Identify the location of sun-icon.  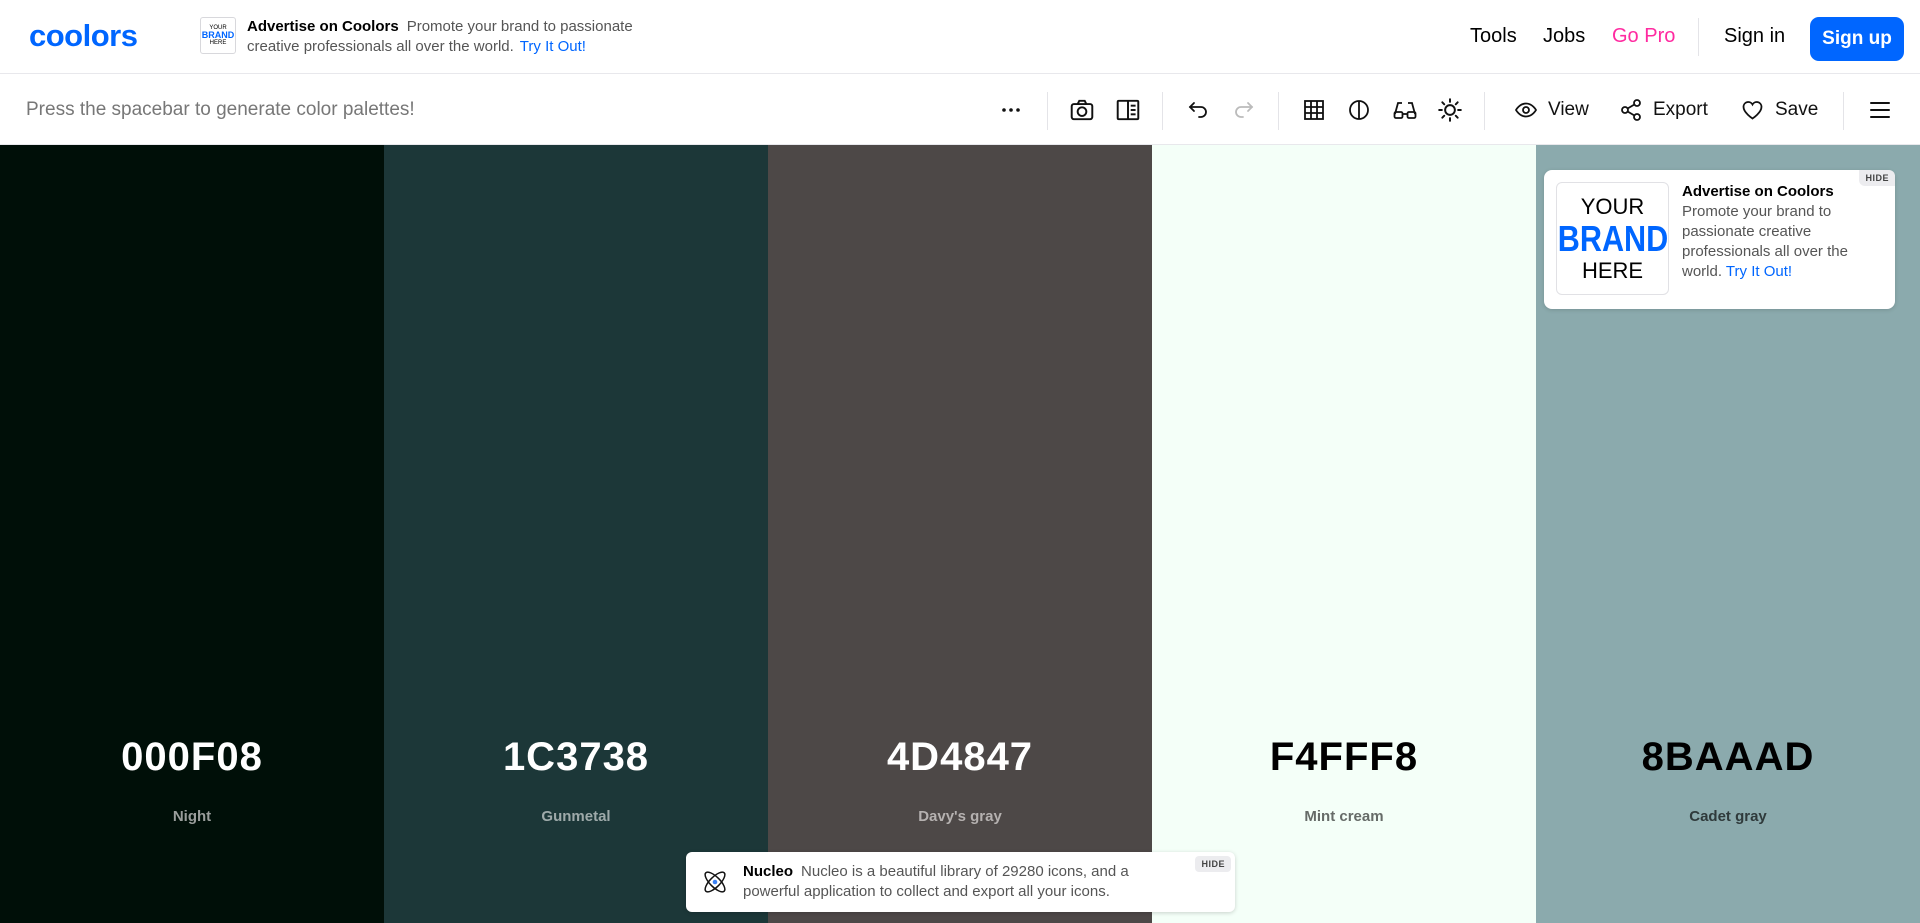
(1450, 110).